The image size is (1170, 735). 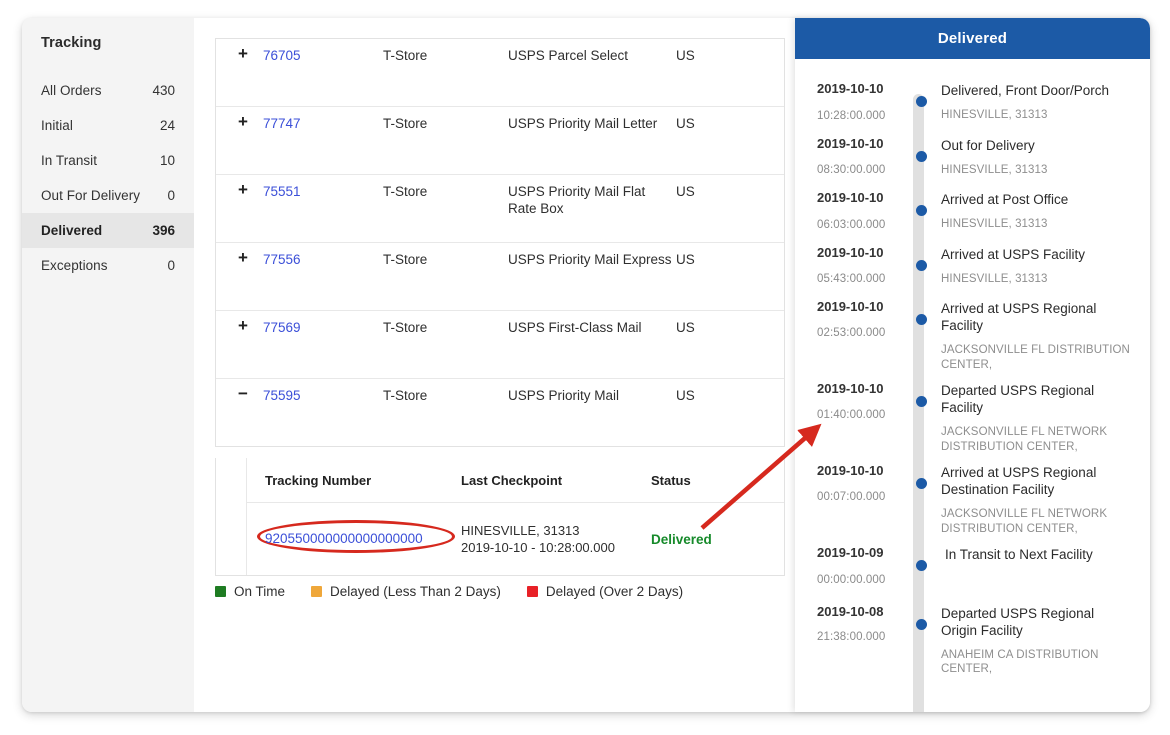 What do you see at coordinates (163, 230) in the screenshot?
I see `sidebar-item-count: 396` at bounding box center [163, 230].